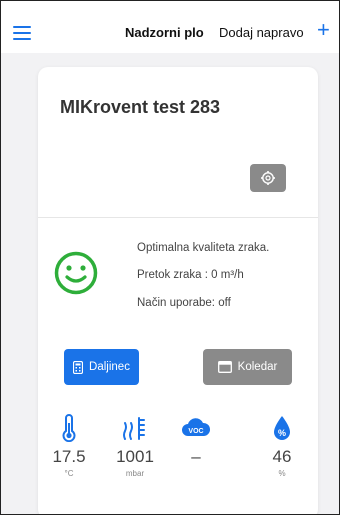 The image size is (340, 515). Describe the element at coordinates (69, 428) in the screenshot. I see `thermometer-icon` at that location.